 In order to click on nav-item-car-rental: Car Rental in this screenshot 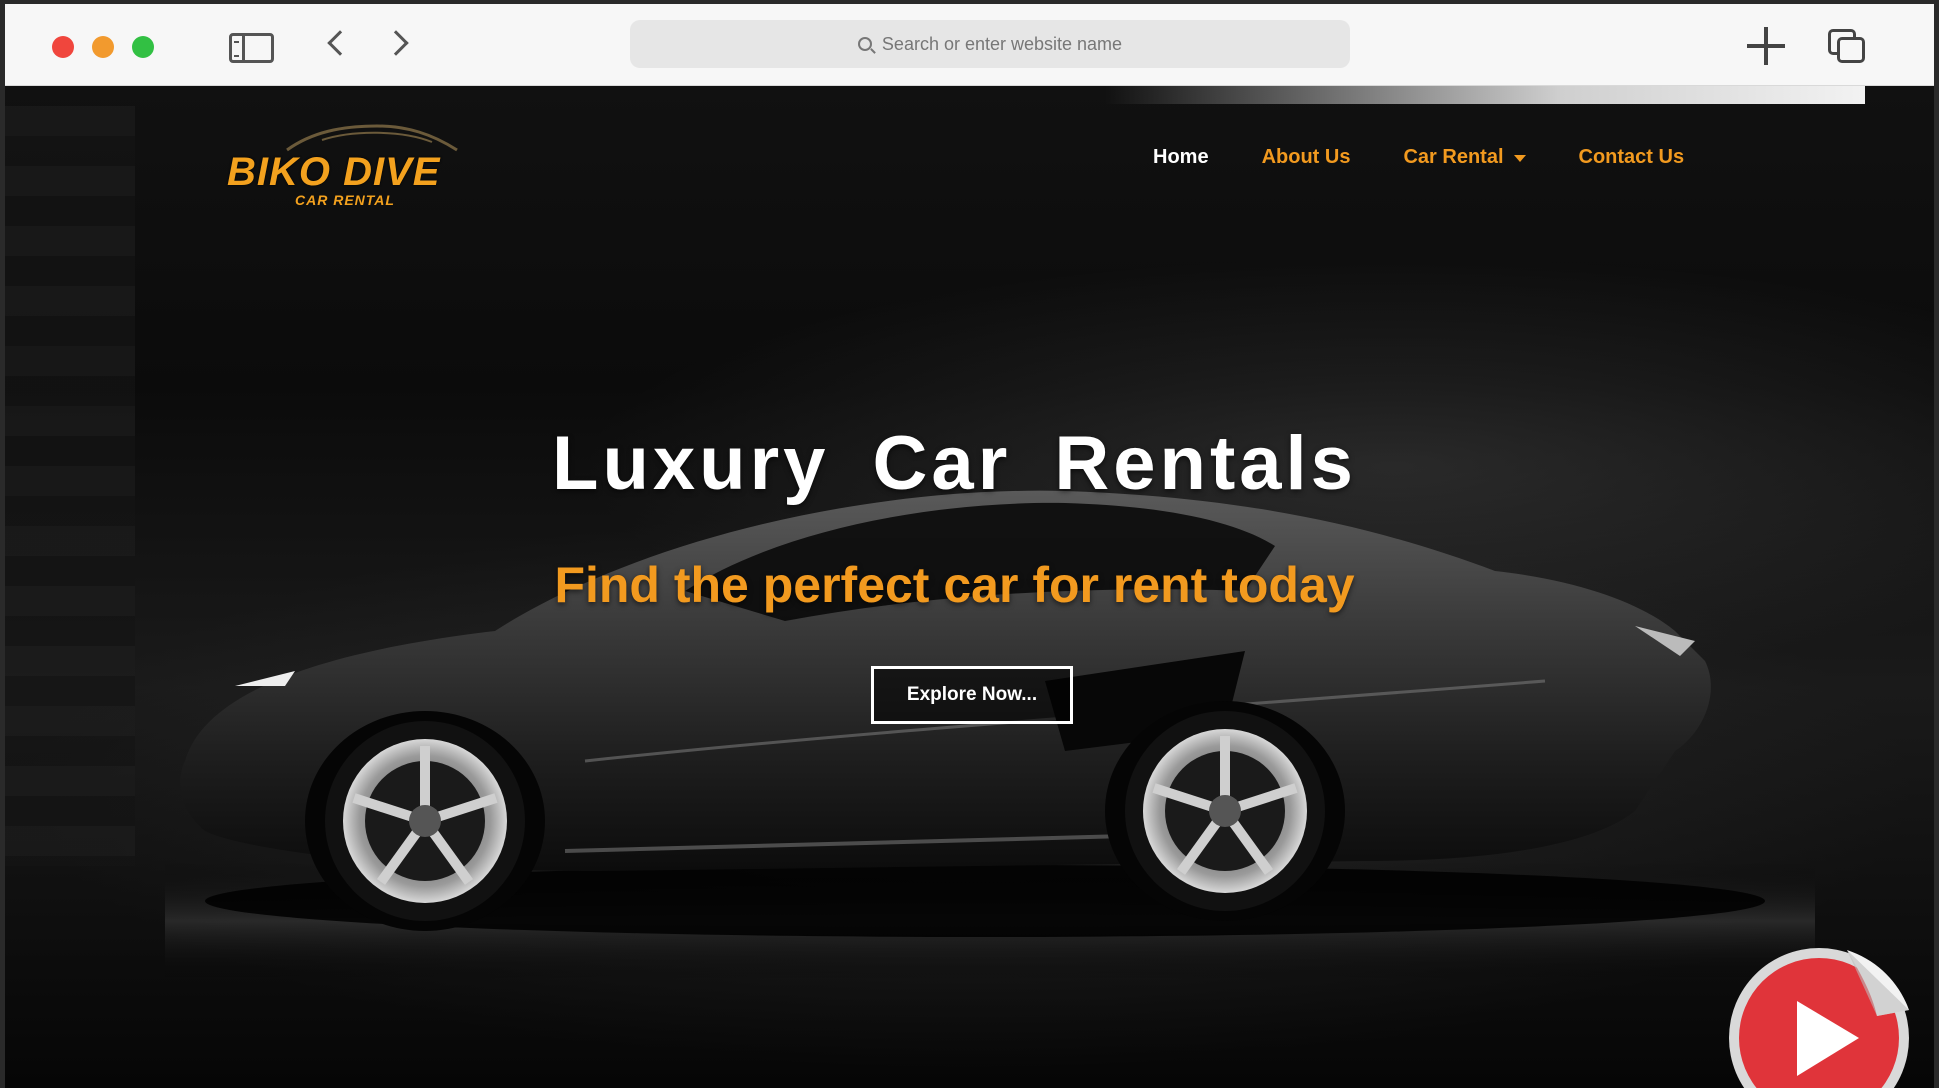, I will do `click(1464, 157)`.